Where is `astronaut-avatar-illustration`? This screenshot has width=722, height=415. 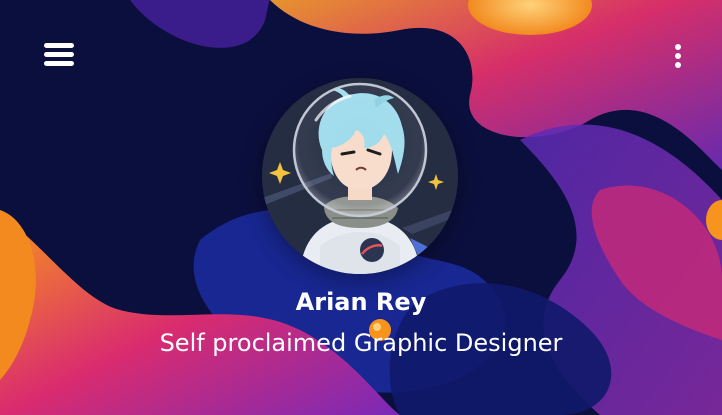
astronaut-avatar-illustration is located at coordinates (360, 176).